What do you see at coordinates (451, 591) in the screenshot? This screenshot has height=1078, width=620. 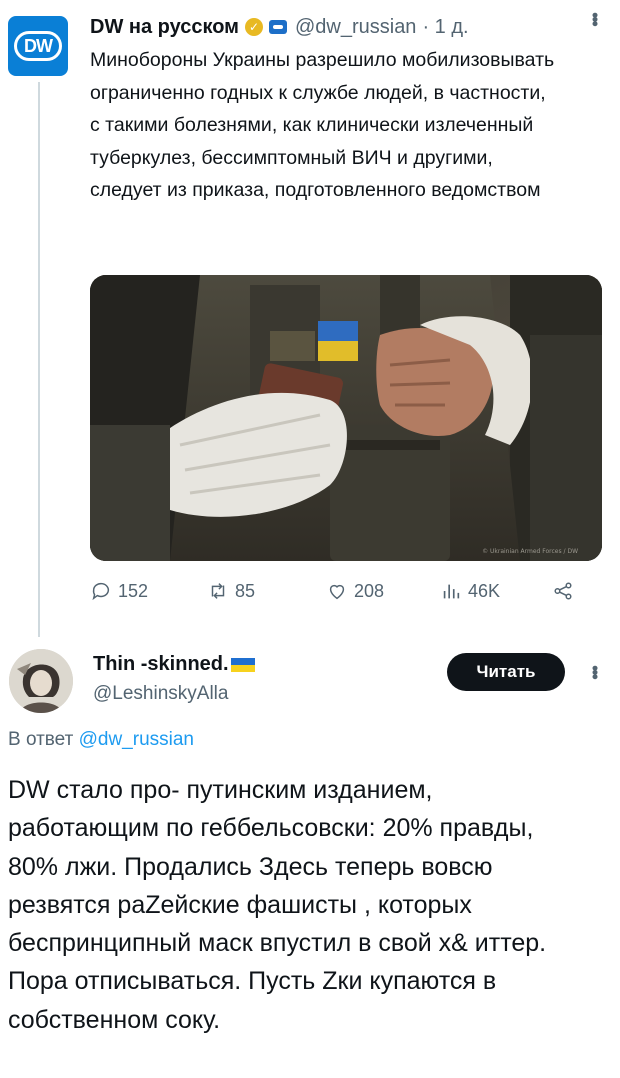 I see `views-icon` at bounding box center [451, 591].